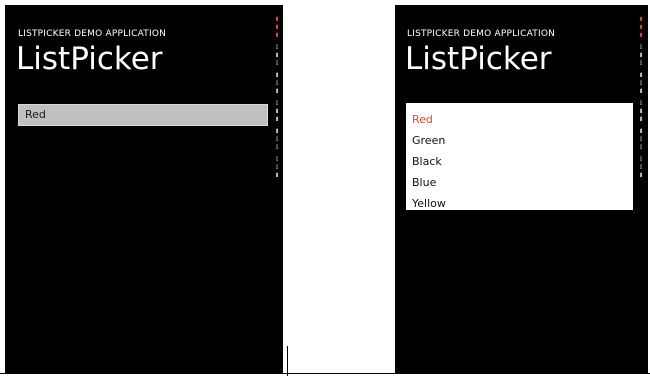  Describe the element at coordinates (429, 203) in the screenshot. I see `list-picker-option-yellow: Yellow` at that location.